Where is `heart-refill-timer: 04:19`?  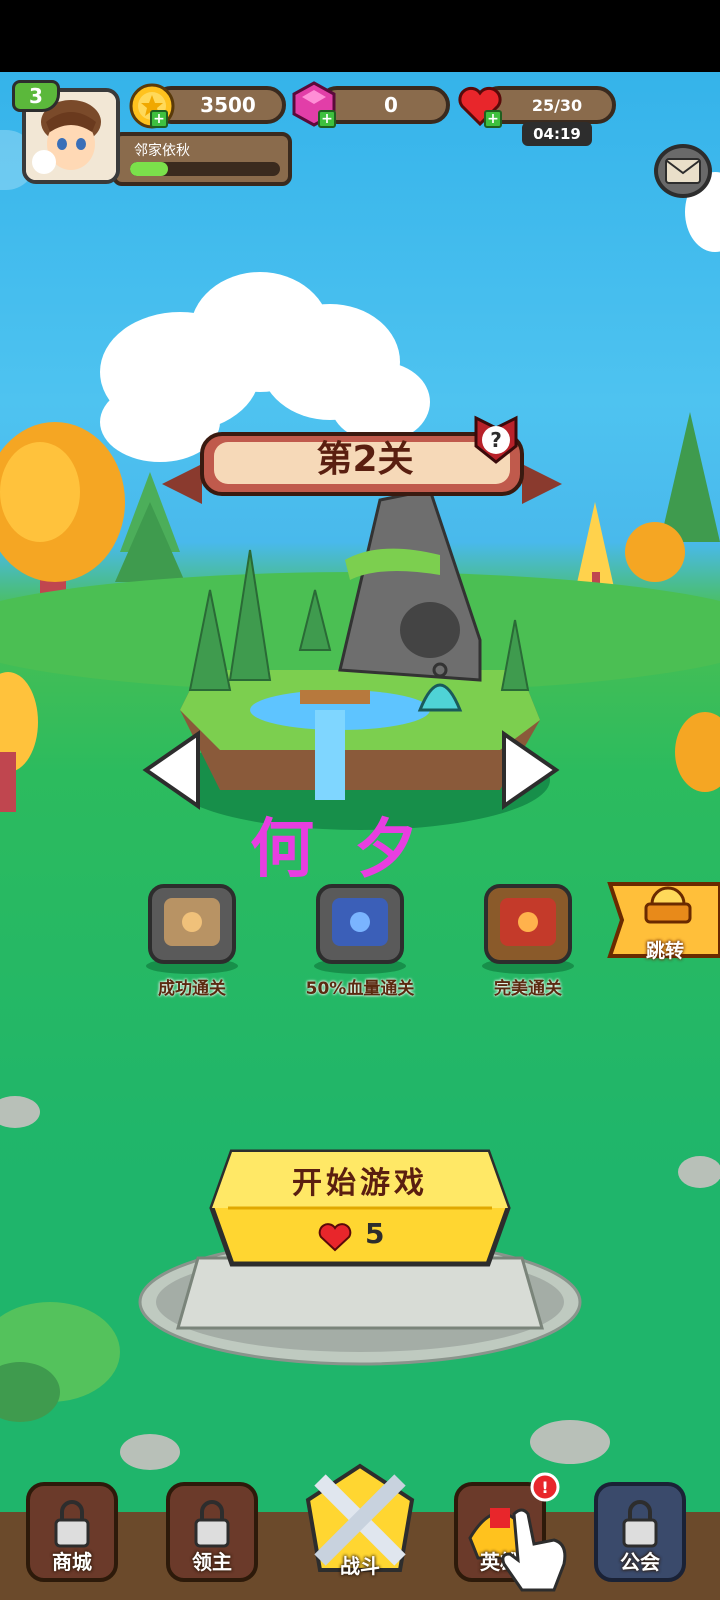
heart-refill-timer: 04:19 is located at coordinates (557, 134).